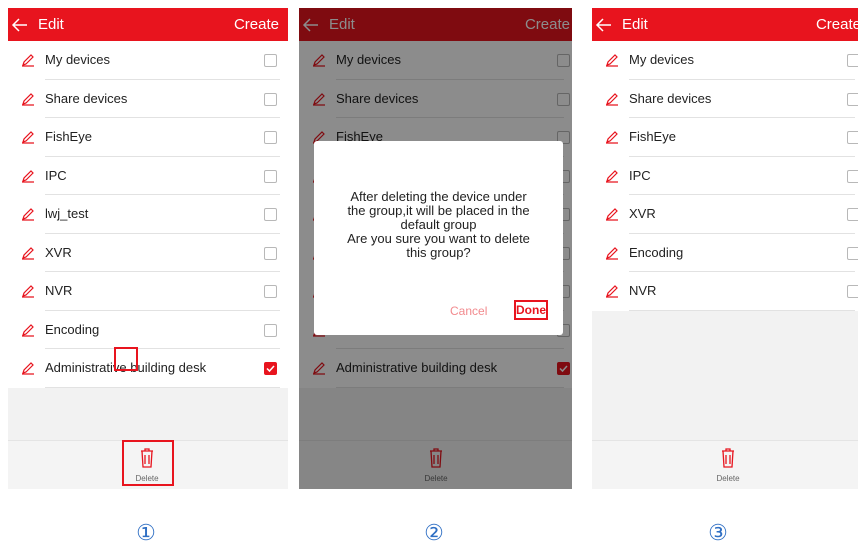 Image resolution: width=858 pixels, height=550 pixels. I want to click on message-line: default group, so click(438, 224).